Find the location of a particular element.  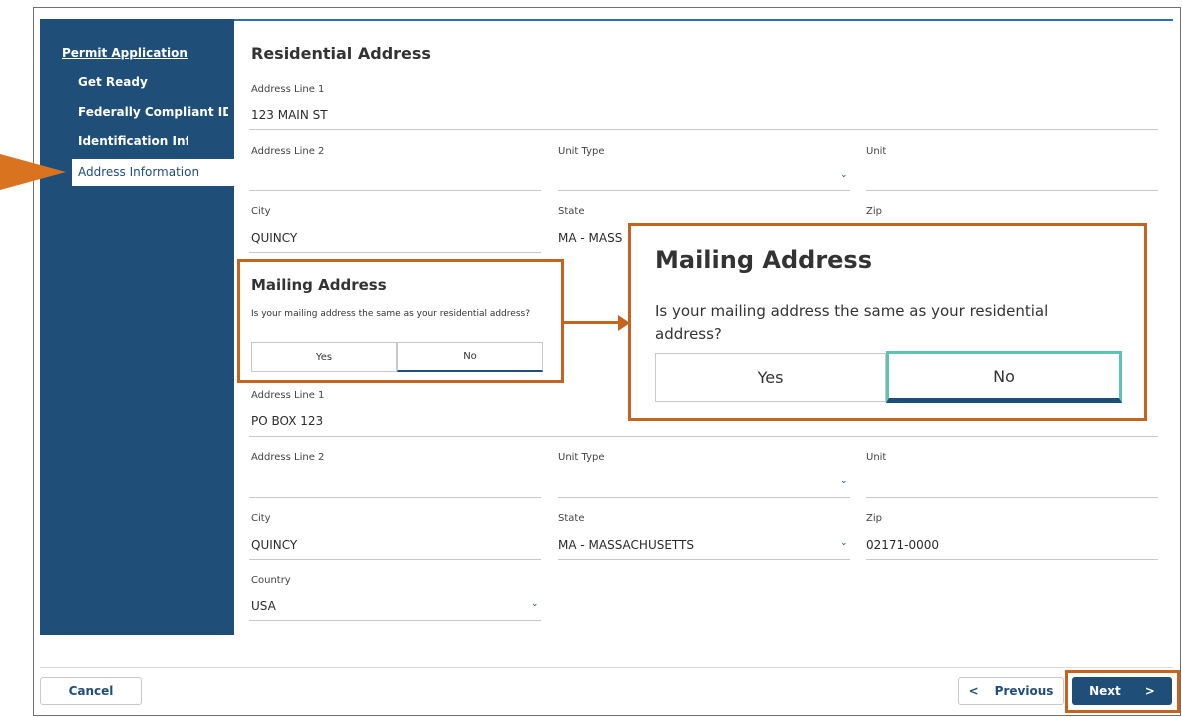

chevron-left-icon: < is located at coordinates (973, 691).